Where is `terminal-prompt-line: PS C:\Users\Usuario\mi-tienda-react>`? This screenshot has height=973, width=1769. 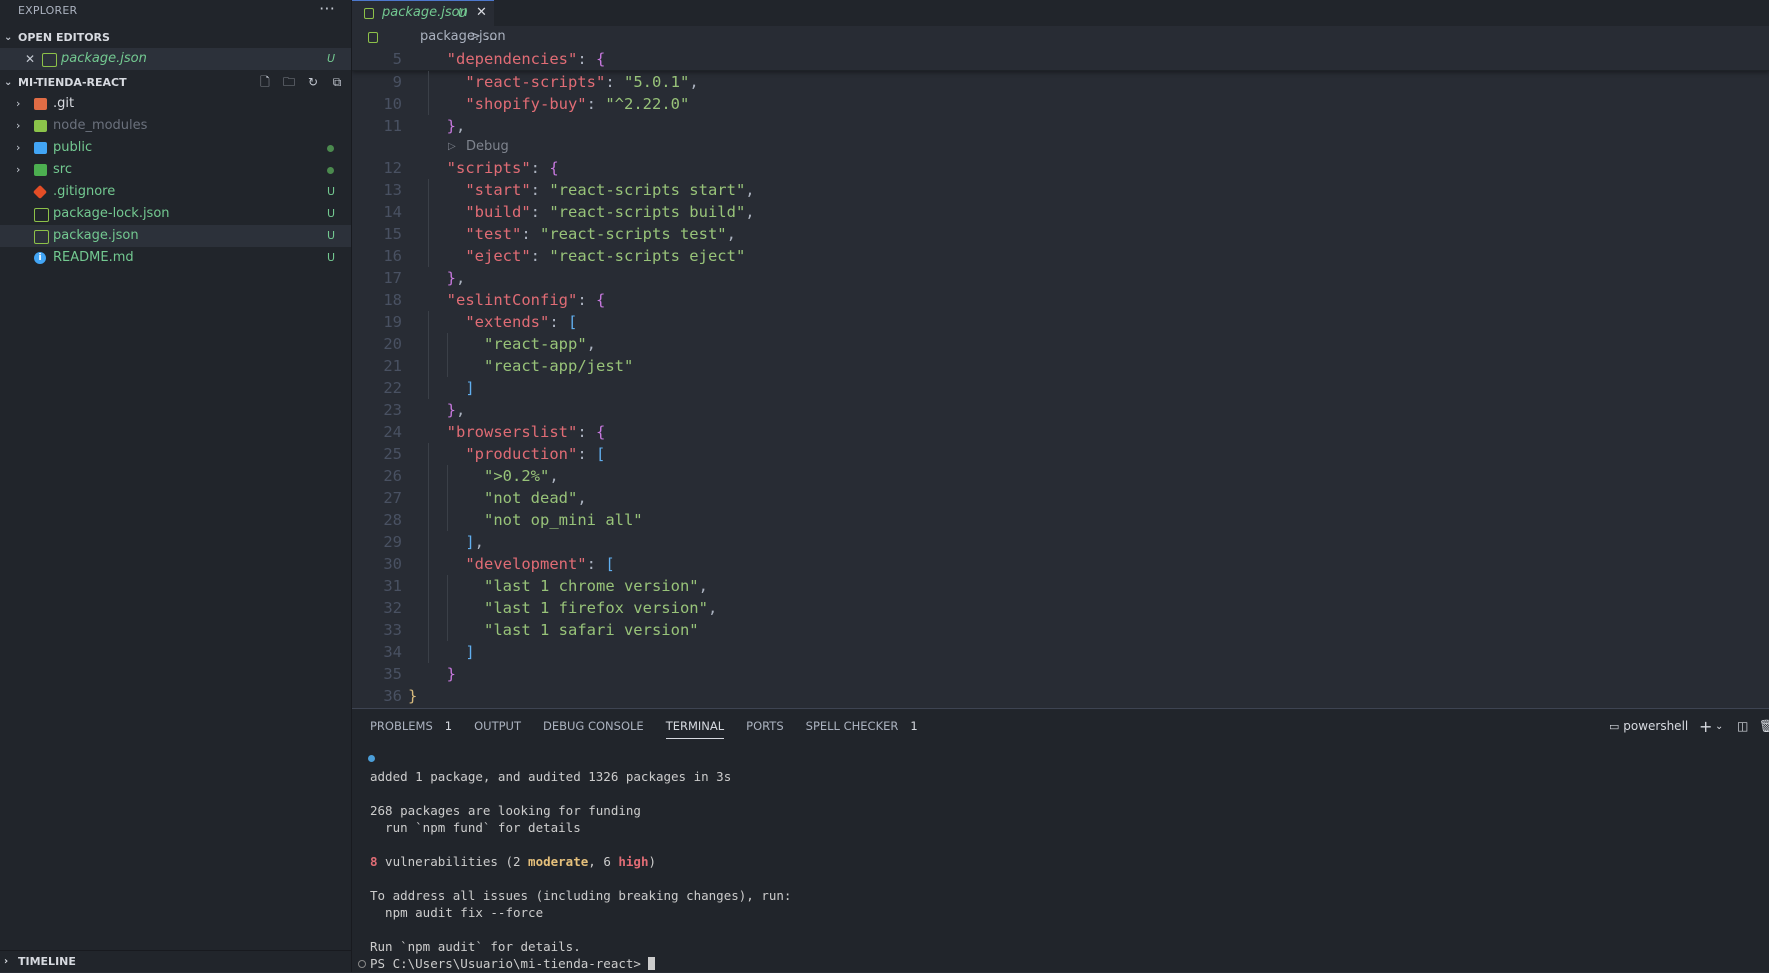
terminal-prompt-line: PS C:\Users\Usuario\mi-tienda-react> is located at coordinates (1063, 963).